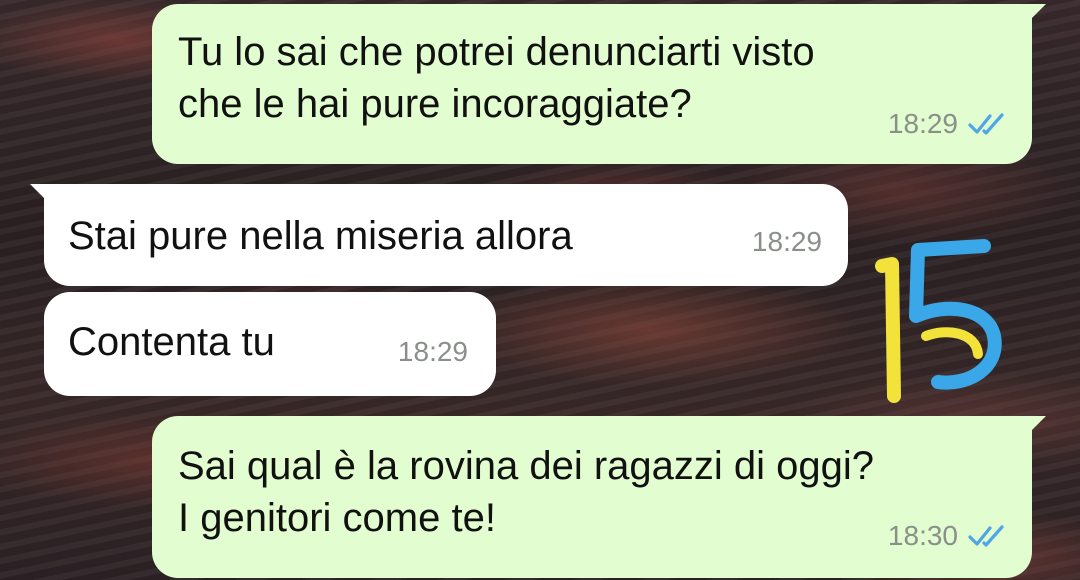  I want to click on message-bubble-incoming: Stai pure nella miseria allora 18:29, so click(439, 235).